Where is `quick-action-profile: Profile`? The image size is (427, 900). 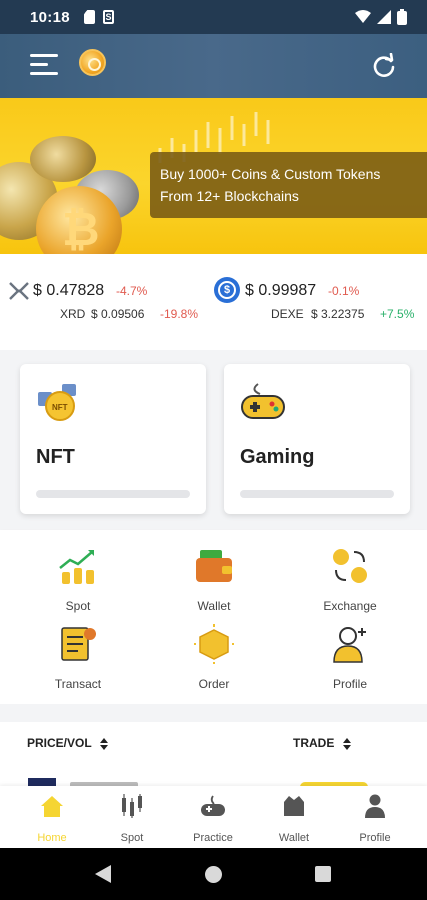 quick-action-profile: Profile is located at coordinates (350, 657).